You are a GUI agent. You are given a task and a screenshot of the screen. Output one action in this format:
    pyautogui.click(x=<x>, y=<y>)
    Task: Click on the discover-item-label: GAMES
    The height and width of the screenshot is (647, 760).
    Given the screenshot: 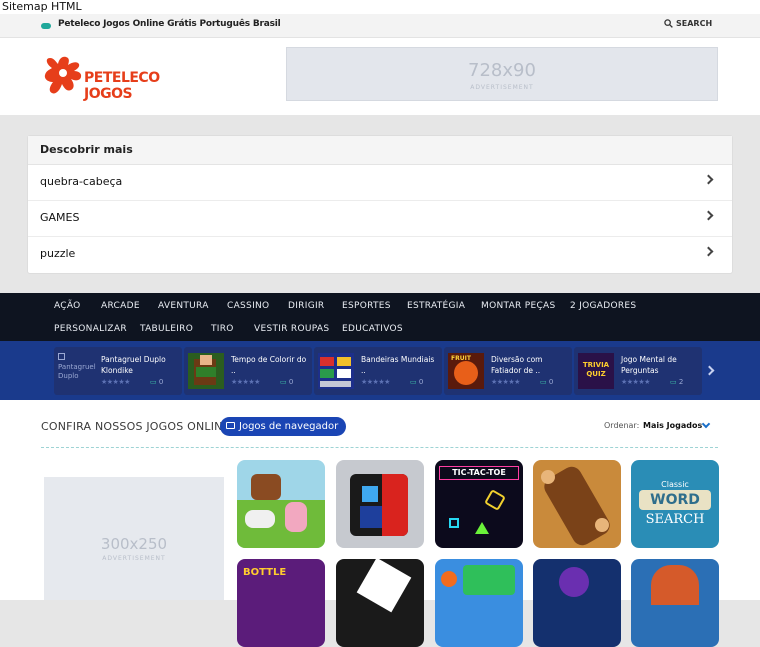 What is the action you would take?
    pyautogui.click(x=60, y=217)
    